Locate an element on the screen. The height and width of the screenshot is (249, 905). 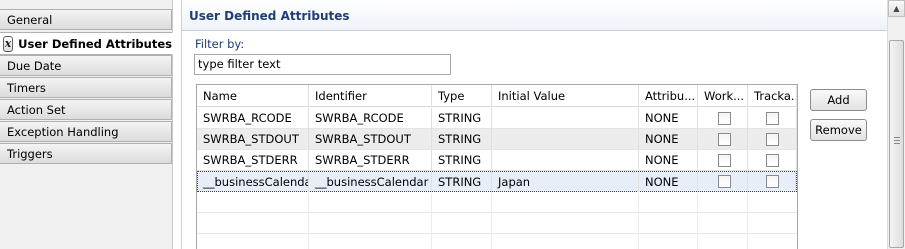
cell-name: SWRBA_STDOUT is located at coordinates (253, 139).